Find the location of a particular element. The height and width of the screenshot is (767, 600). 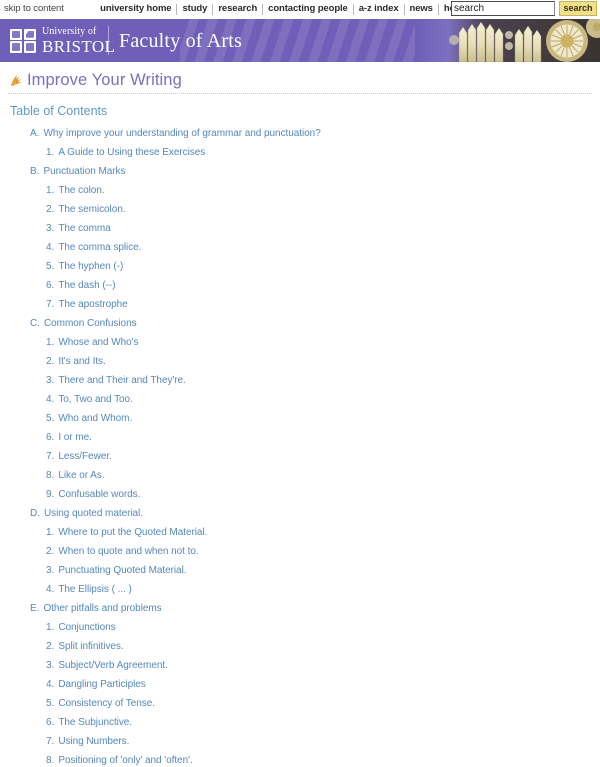

toc-link: Like or As. is located at coordinates (81, 476).